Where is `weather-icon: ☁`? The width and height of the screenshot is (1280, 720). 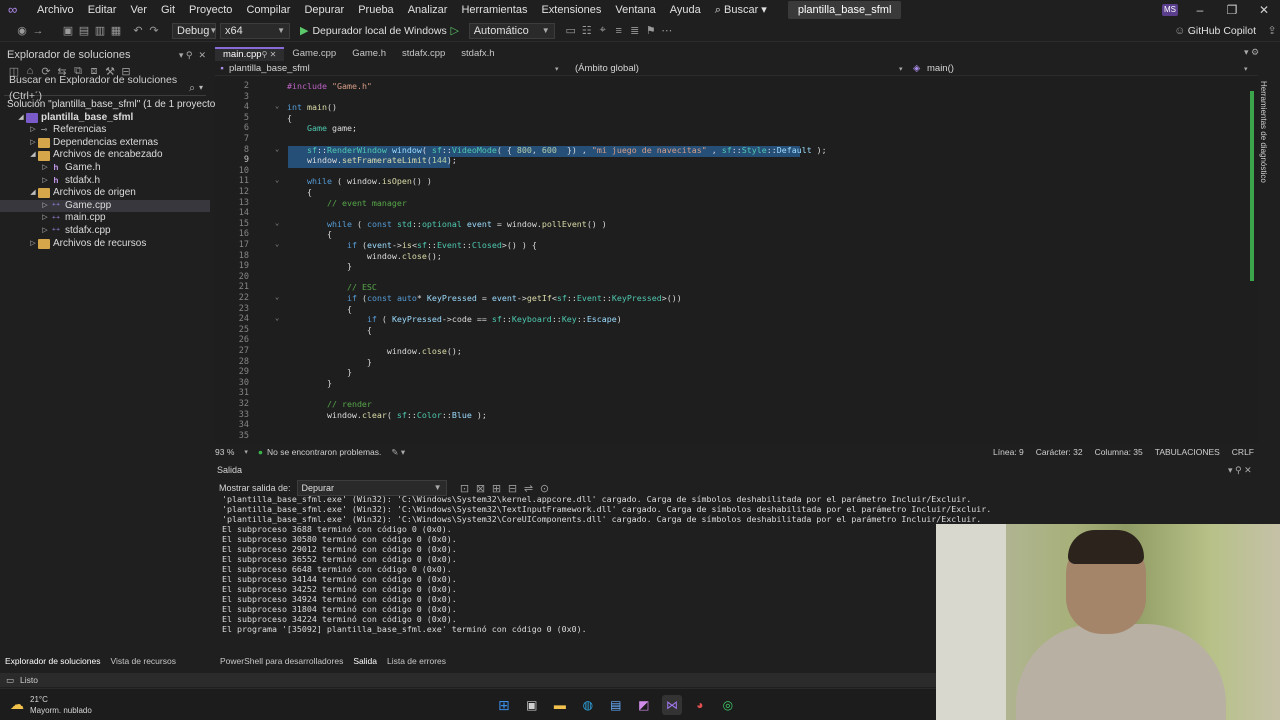
weather-icon: ☁ is located at coordinates (17, 704).